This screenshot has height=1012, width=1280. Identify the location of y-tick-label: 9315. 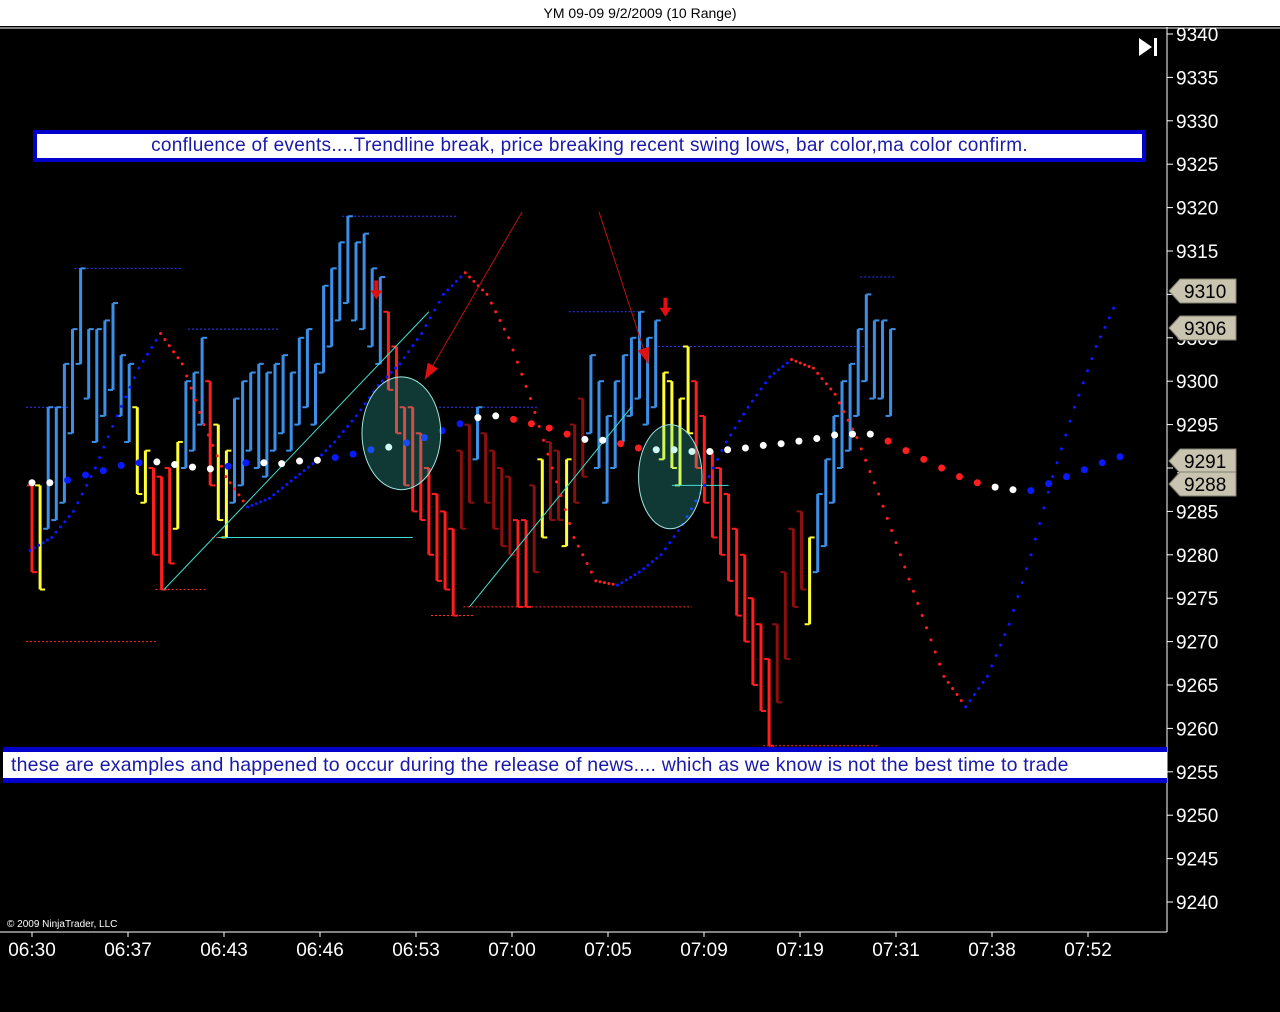
(1197, 252).